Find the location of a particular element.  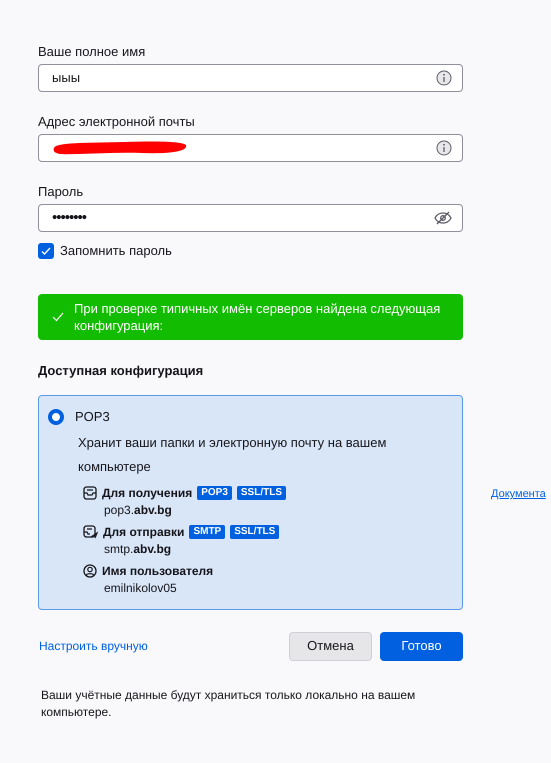

server-label: Для отправки is located at coordinates (143, 532).